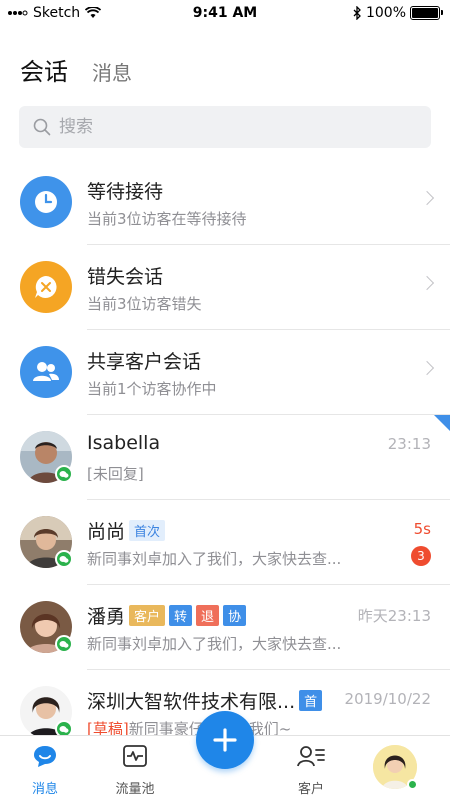 The image size is (450, 800). Describe the element at coordinates (46, 372) in the screenshot. I see `people-icon` at that location.